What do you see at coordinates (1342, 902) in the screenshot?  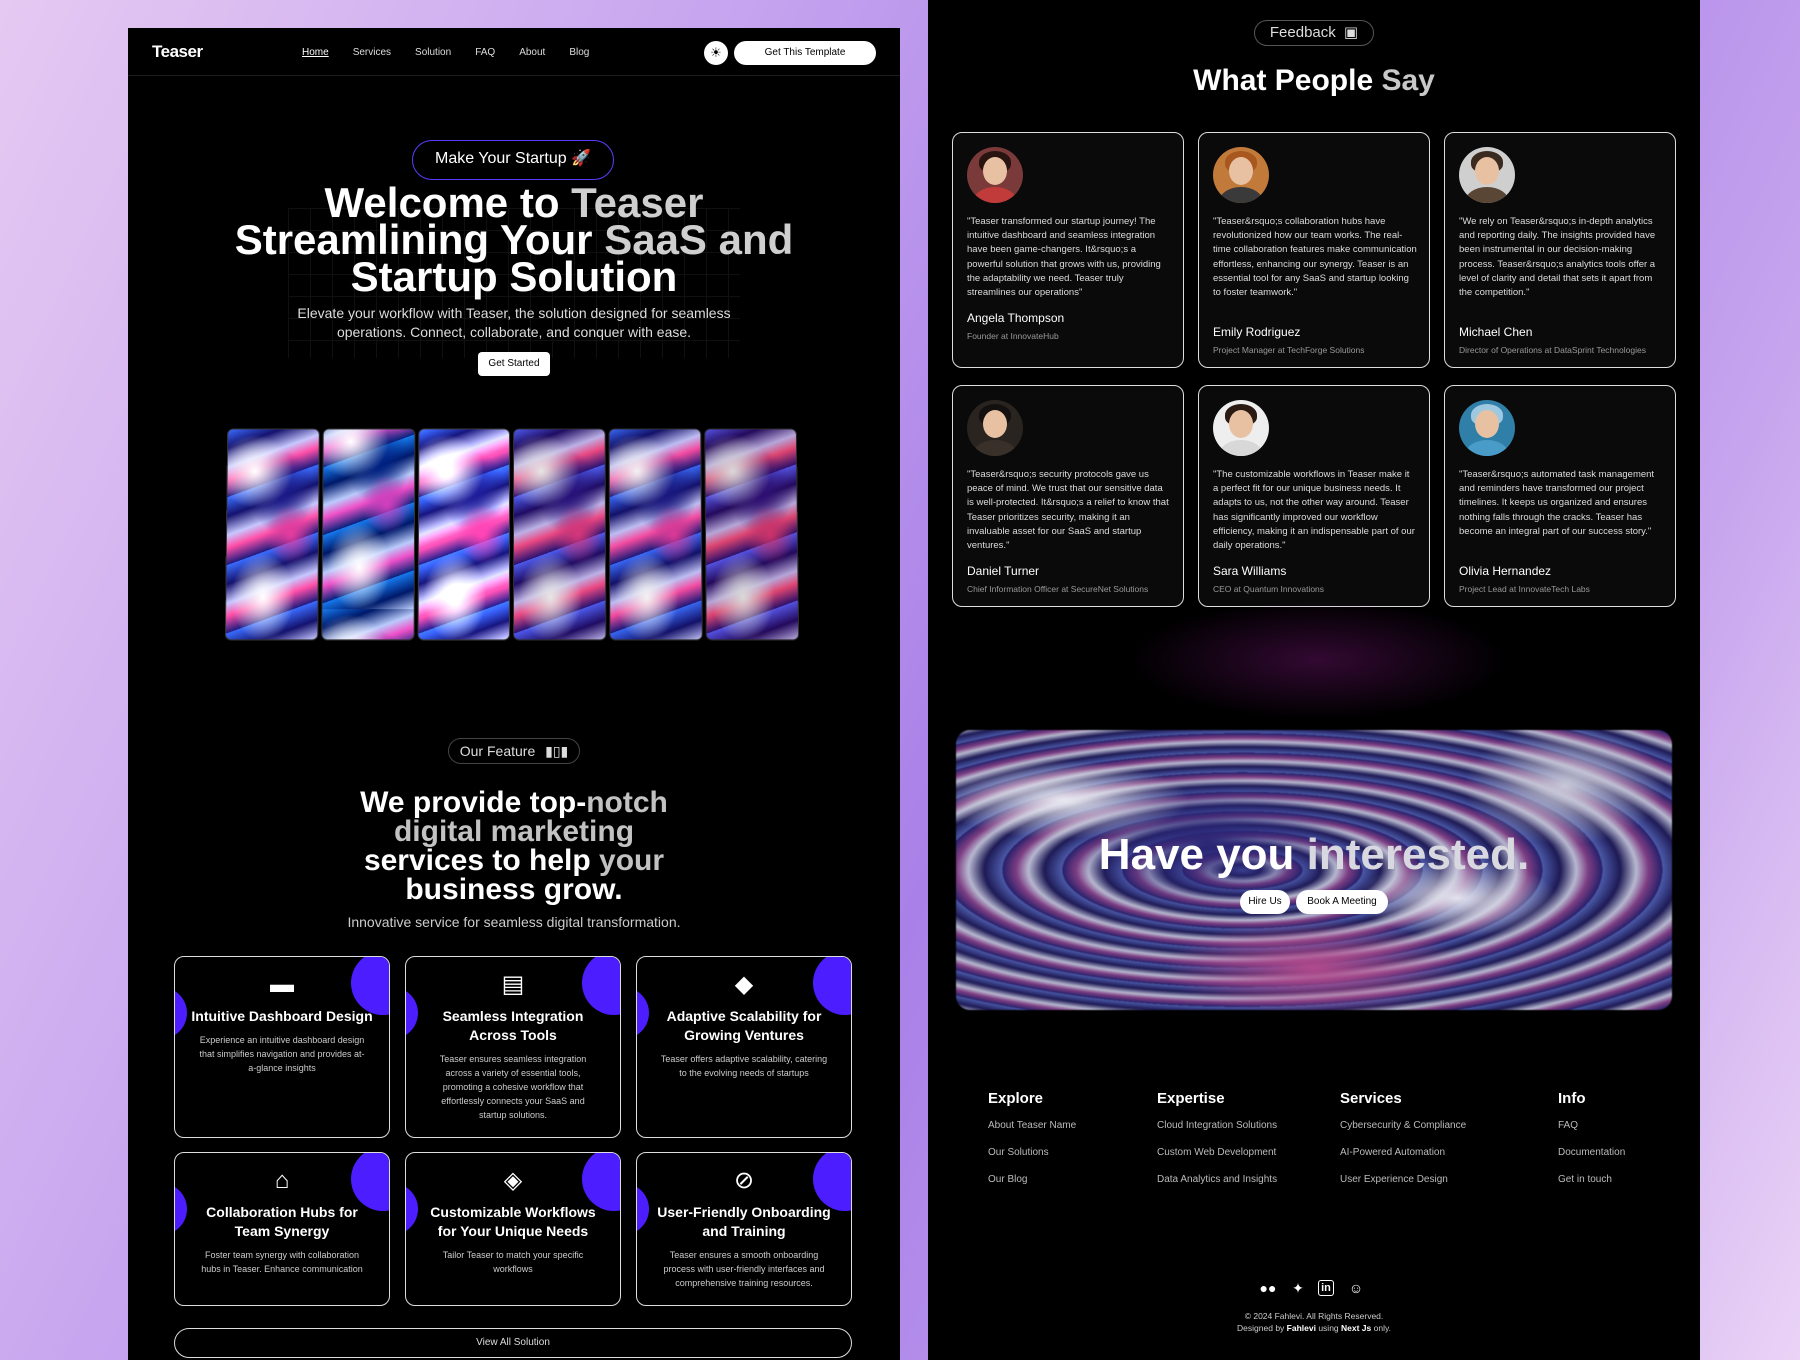 I see `book-meeting-button: Book A Meeting` at bounding box center [1342, 902].